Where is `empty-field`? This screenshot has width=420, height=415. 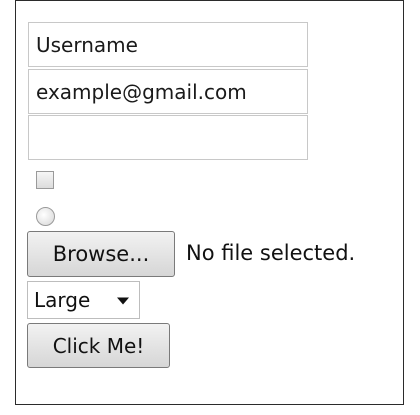 empty-field is located at coordinates (168, 137).